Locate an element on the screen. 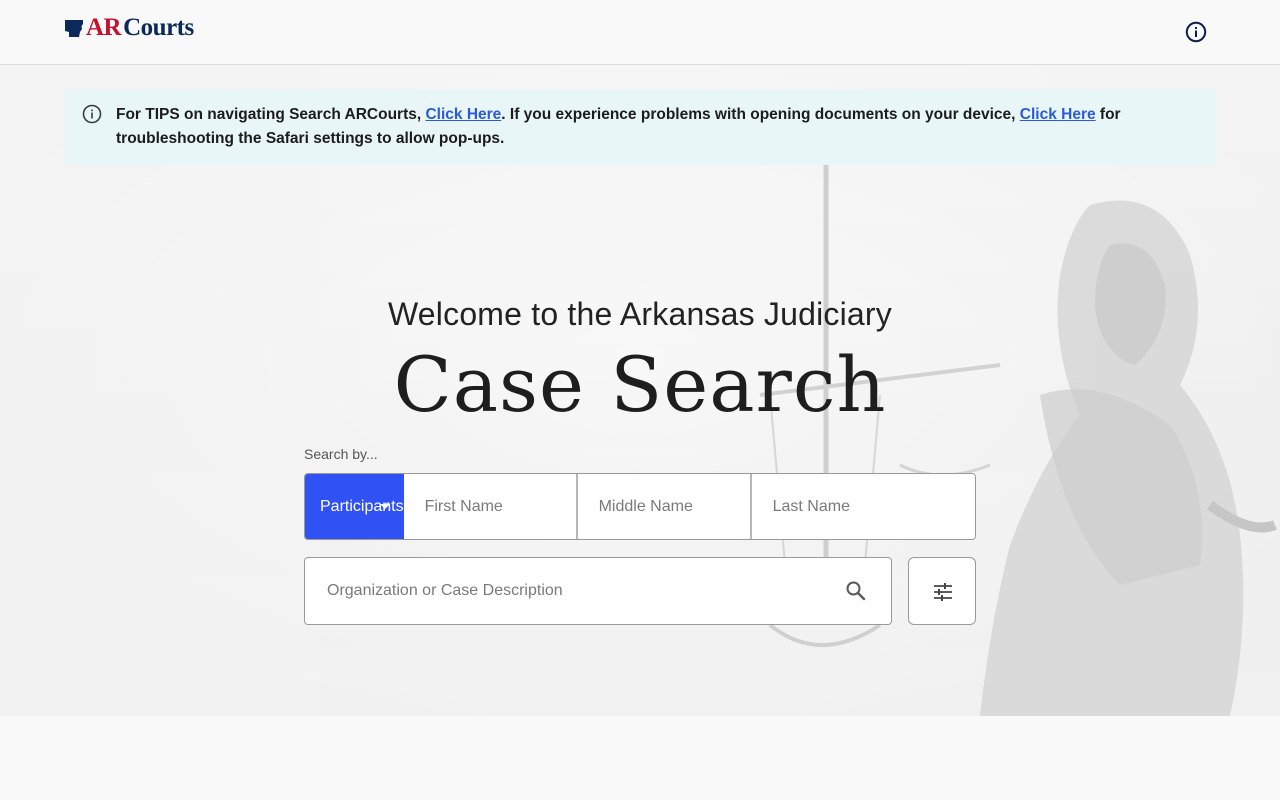  welcome-heading: Welcome to the Arkansas Judiciary is located at coordinates (639, 314).